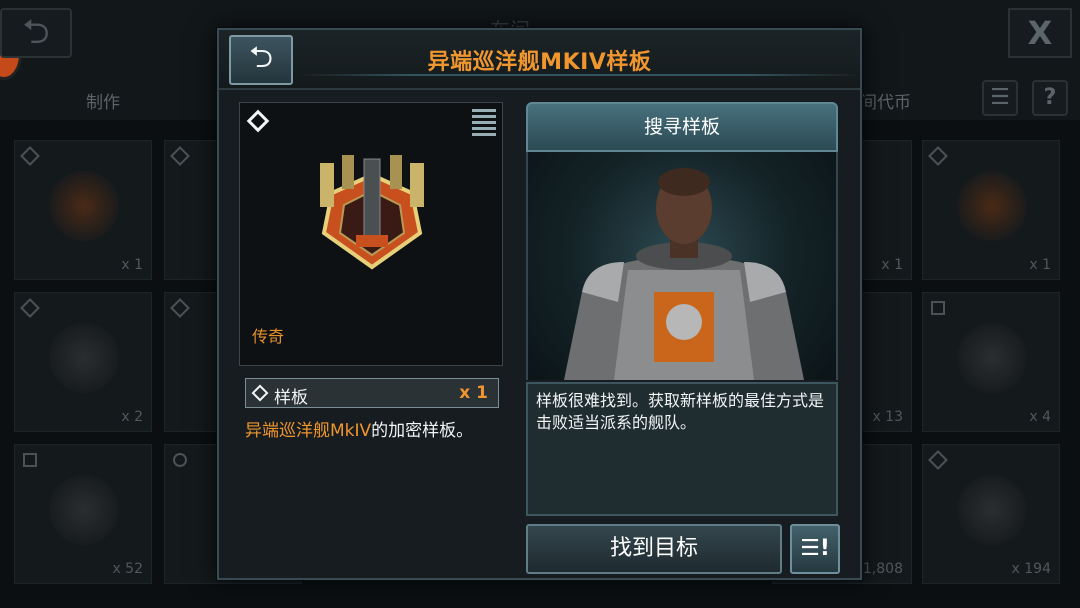 The image size is (1080, 608). Describe the element at coordinates (938, 460) in the screenshot. I see `shield-small-icon` at that location.